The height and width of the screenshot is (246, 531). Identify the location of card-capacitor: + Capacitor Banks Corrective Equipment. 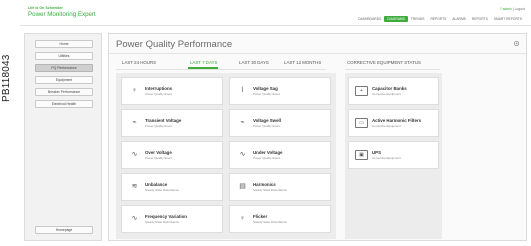
(393, 91).